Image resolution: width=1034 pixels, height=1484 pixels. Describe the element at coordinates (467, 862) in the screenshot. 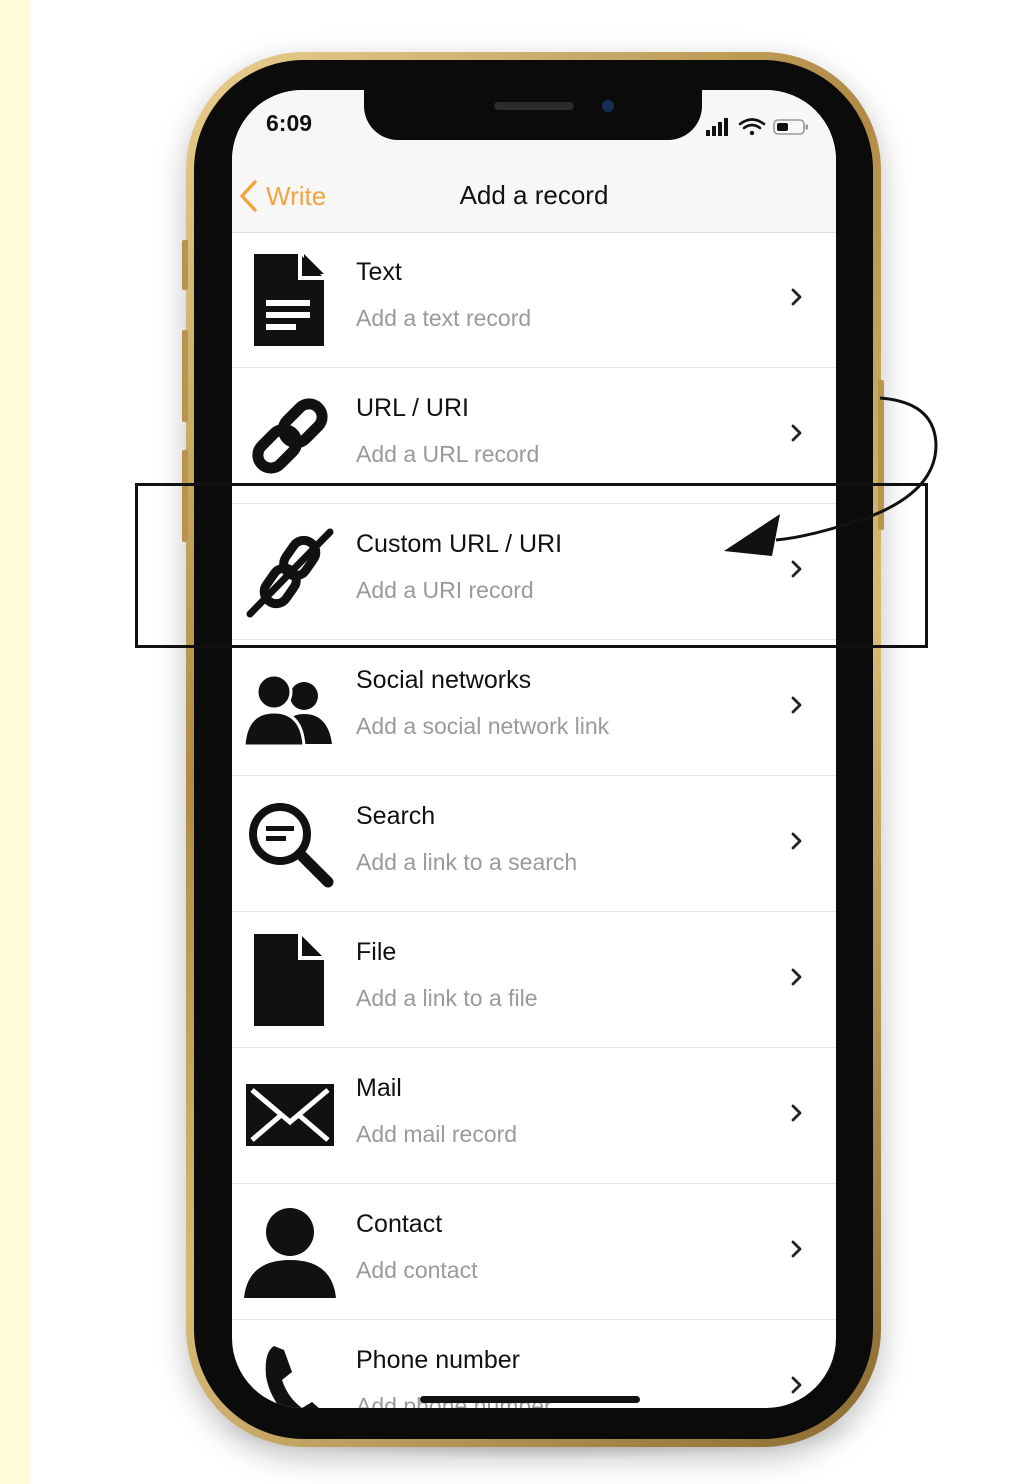

I see `record-subtitle: Add a link to a search` at that location.